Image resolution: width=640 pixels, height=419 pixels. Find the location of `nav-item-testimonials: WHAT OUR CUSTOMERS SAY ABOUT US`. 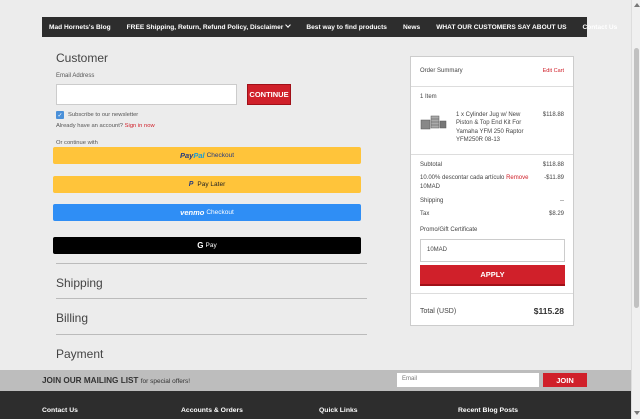

nav-item-testimonials: WHAT OUR CUSTOMERS SAY ABOUT US is located at coordinates (501, 27).